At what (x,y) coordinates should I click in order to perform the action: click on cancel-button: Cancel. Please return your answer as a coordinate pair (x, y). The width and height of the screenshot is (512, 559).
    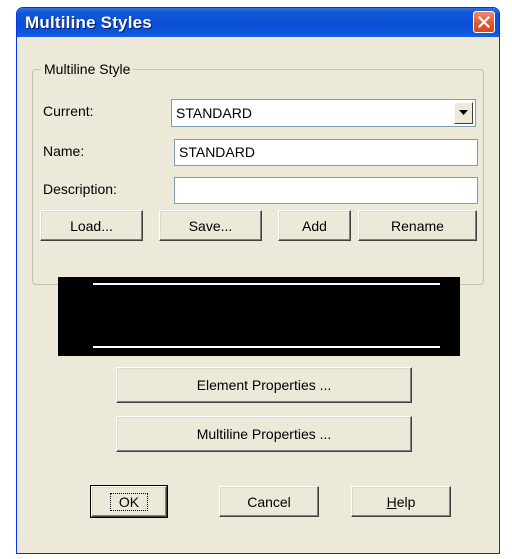
    Looking at the image, I should click on (269, 501).